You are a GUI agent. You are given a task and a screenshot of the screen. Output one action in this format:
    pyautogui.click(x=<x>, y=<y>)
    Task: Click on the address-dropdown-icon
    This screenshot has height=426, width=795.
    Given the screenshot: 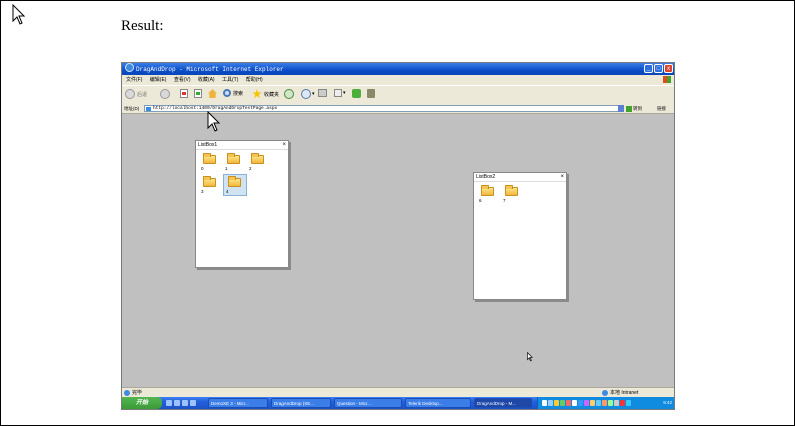 What is the action you would take?
    pyautogui.click(x=621, y=108)
    